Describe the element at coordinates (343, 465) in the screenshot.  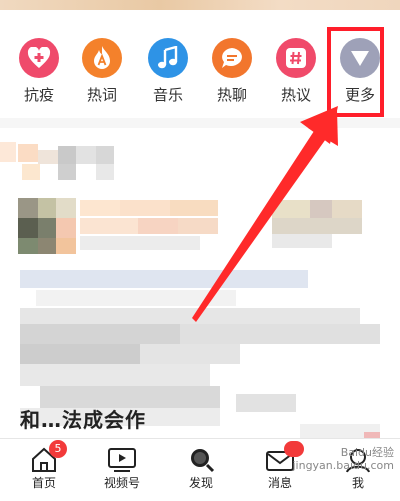
I see `watermark-line-2: jingyan.baidu.com` at that location.